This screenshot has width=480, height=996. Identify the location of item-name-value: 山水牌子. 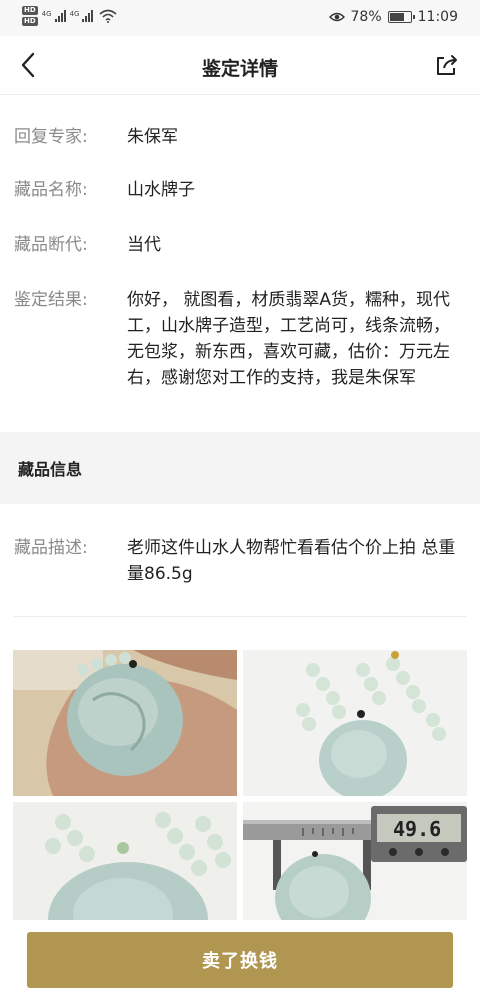
(161, 190).